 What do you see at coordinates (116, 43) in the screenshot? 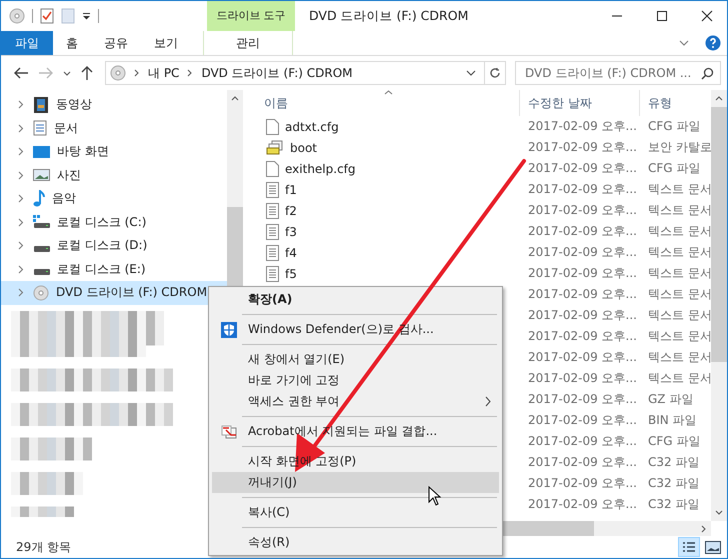
I see `ribbon-tab: 공유` at bounding box center [116, 43].